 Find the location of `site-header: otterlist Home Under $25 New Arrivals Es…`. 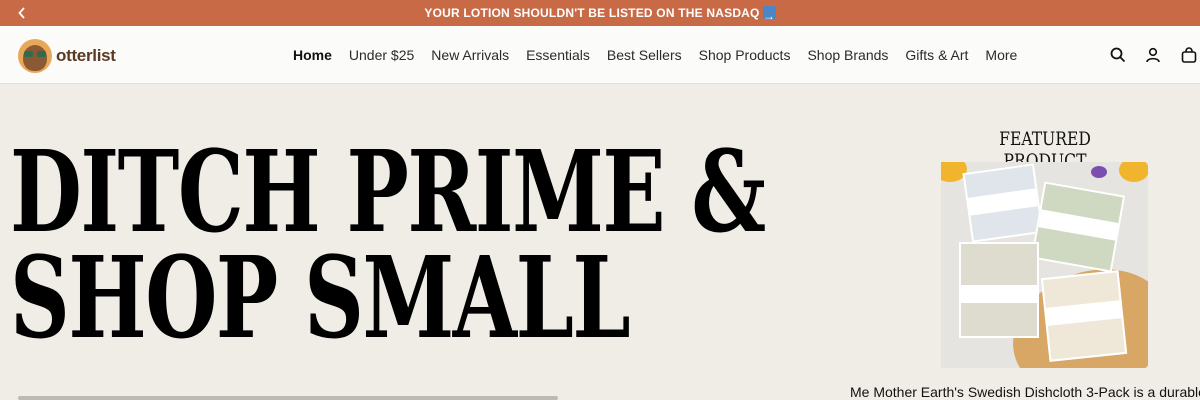

site-header: otterlist Home Under $25 New Arrivals Es… is located at coordinates (600, 55).